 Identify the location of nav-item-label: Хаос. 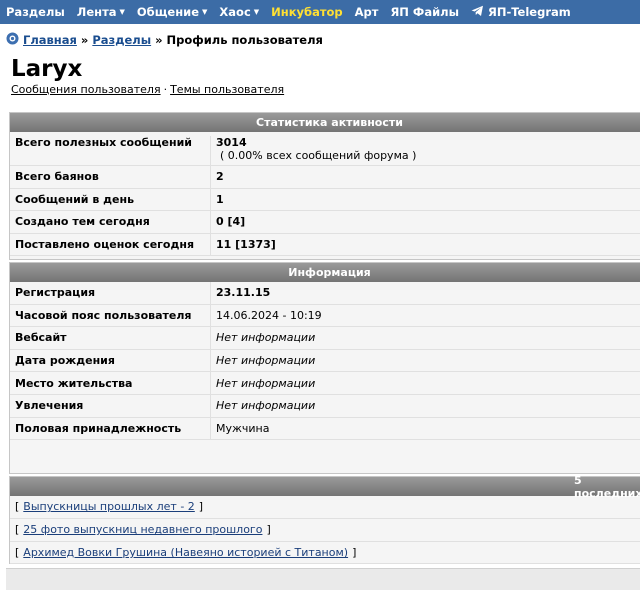
(235, 12).